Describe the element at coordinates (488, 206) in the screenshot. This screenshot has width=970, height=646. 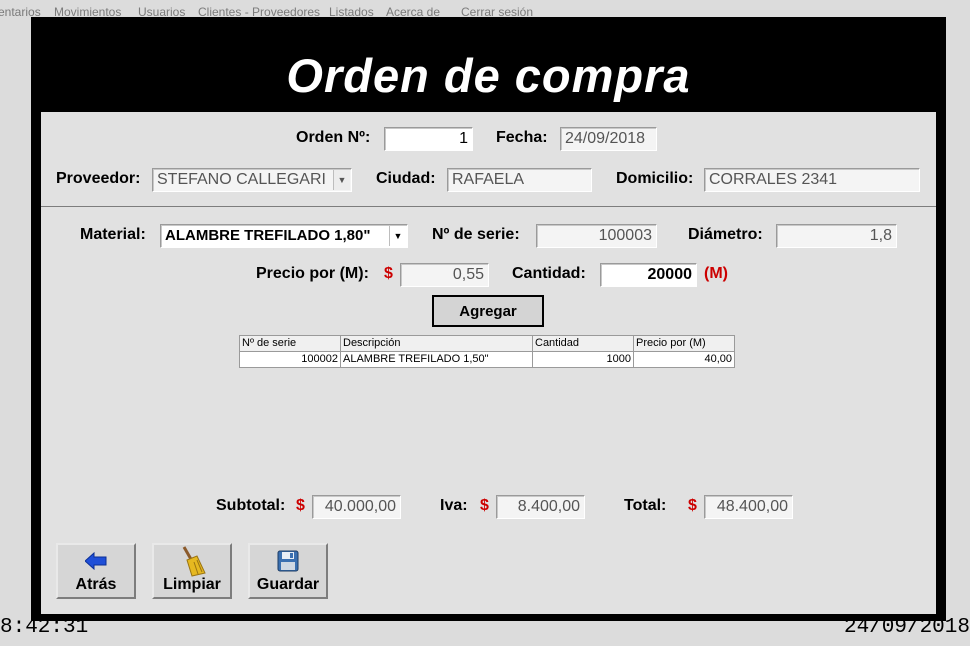
I see `section-divider` at that location.